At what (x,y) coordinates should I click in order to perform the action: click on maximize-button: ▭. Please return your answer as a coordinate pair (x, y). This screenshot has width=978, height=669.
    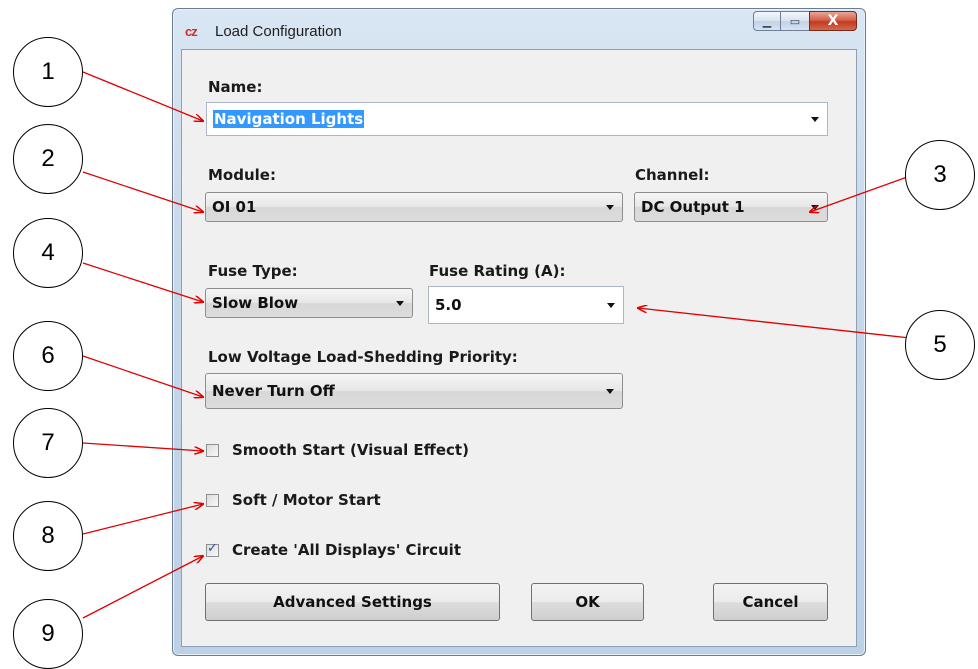
    Looking at the image, I should click on (795, 21).